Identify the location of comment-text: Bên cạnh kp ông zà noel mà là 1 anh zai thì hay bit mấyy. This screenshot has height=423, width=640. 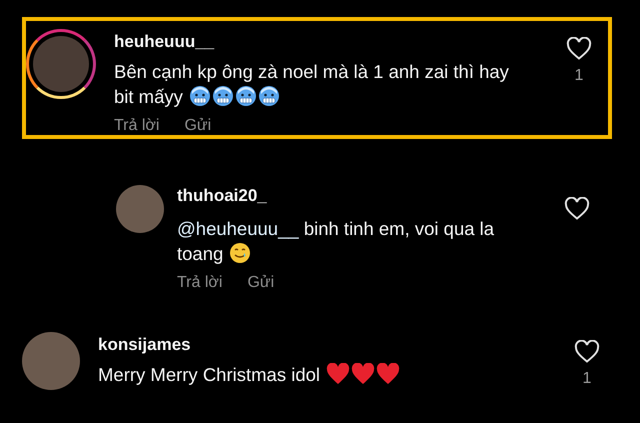
(312, 84).